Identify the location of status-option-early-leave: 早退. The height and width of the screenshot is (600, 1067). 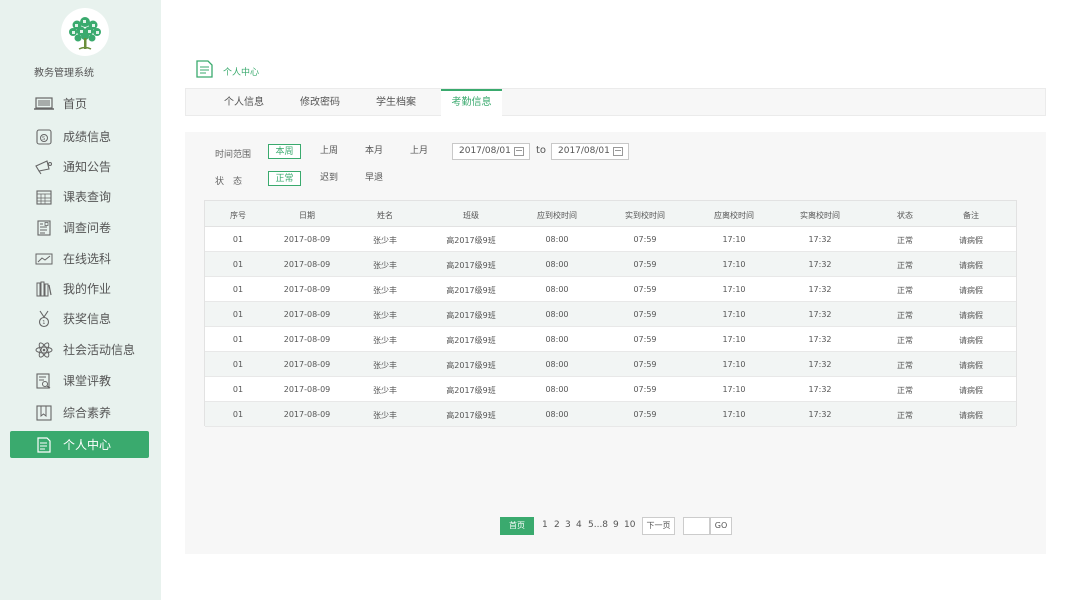
(374, 178).